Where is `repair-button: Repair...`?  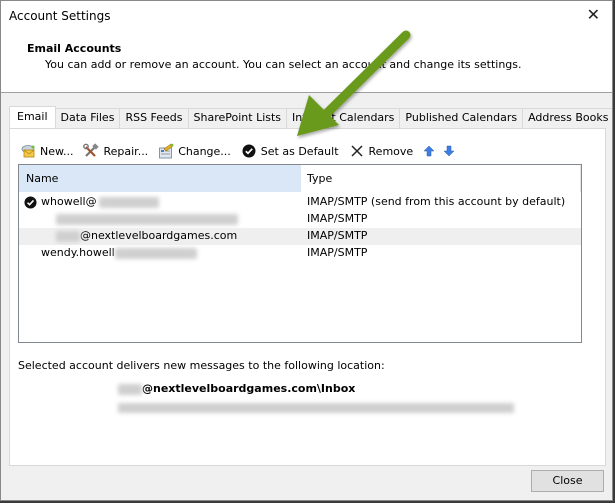 repair-button: Repair... is located at coordinates (115, 151).